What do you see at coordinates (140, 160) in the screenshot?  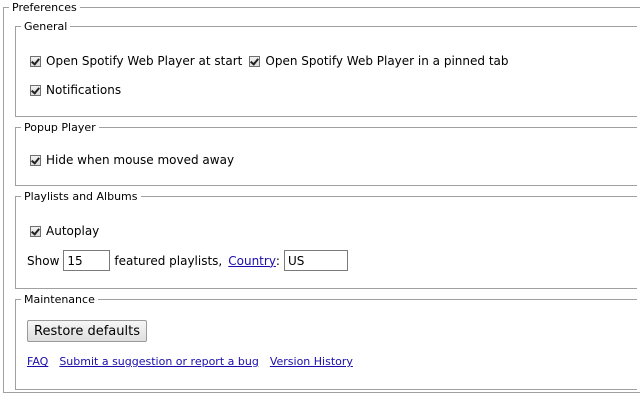 I see `hide-on-mouse-away-label: Hide when mouse moved away` at bounding box center [140, 160].